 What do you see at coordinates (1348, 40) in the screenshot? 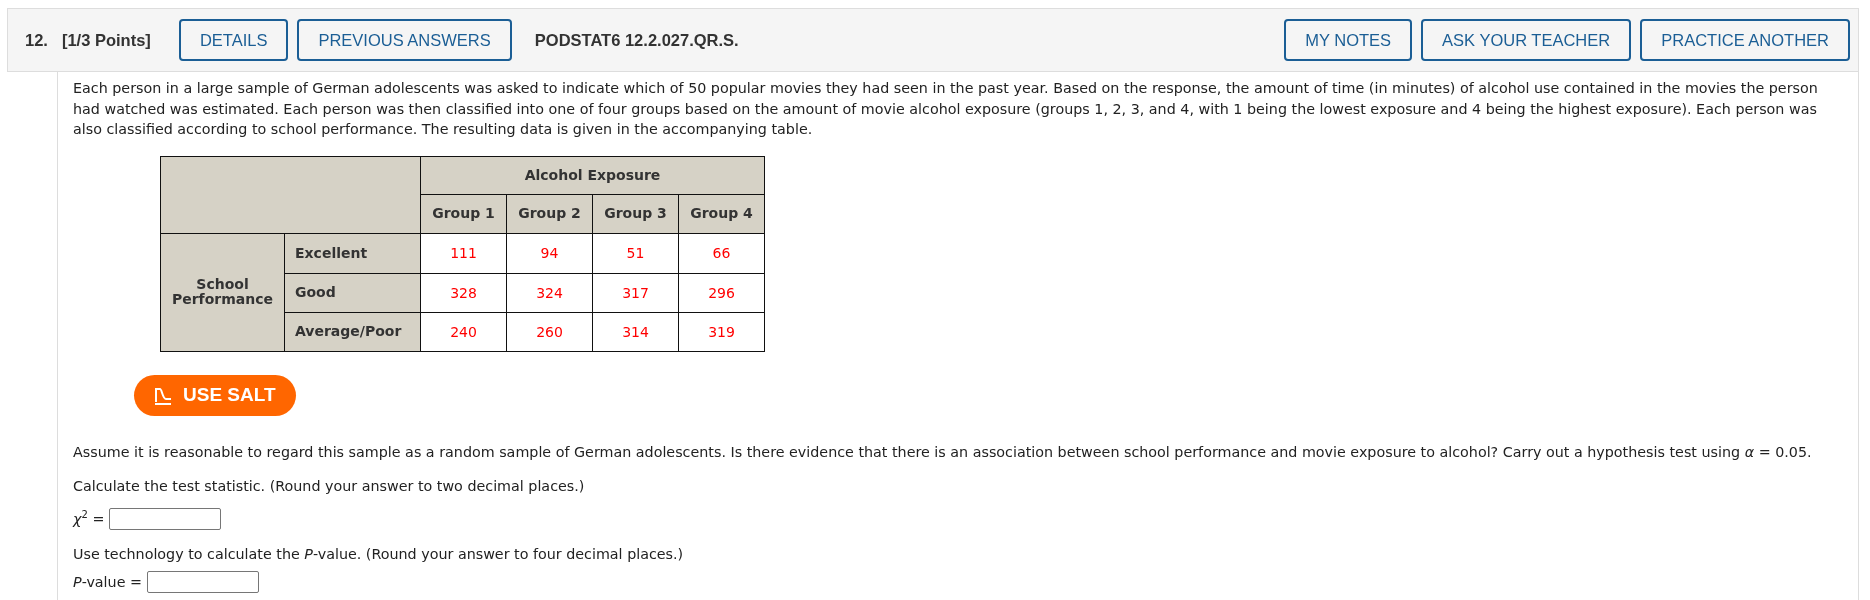
I see `header-button: MY NOTES` at bounding box center [1348, 40].